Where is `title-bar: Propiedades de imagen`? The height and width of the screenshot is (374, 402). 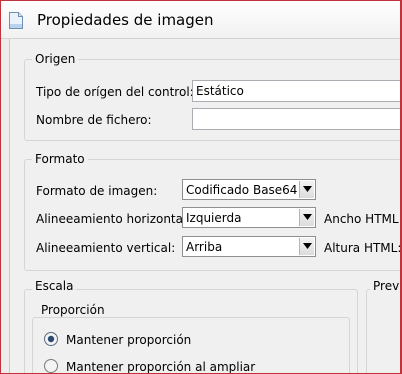
title-bar: Propiedades de imagen is located at coordinates (200, 20).